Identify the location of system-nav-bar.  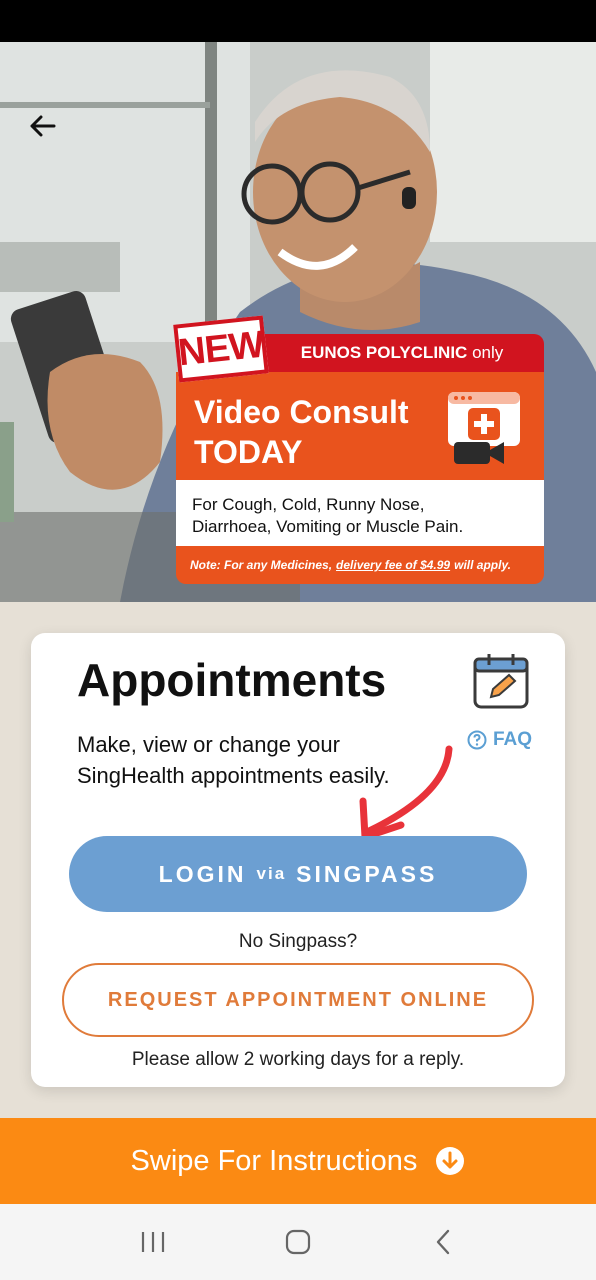
(298, 1242).